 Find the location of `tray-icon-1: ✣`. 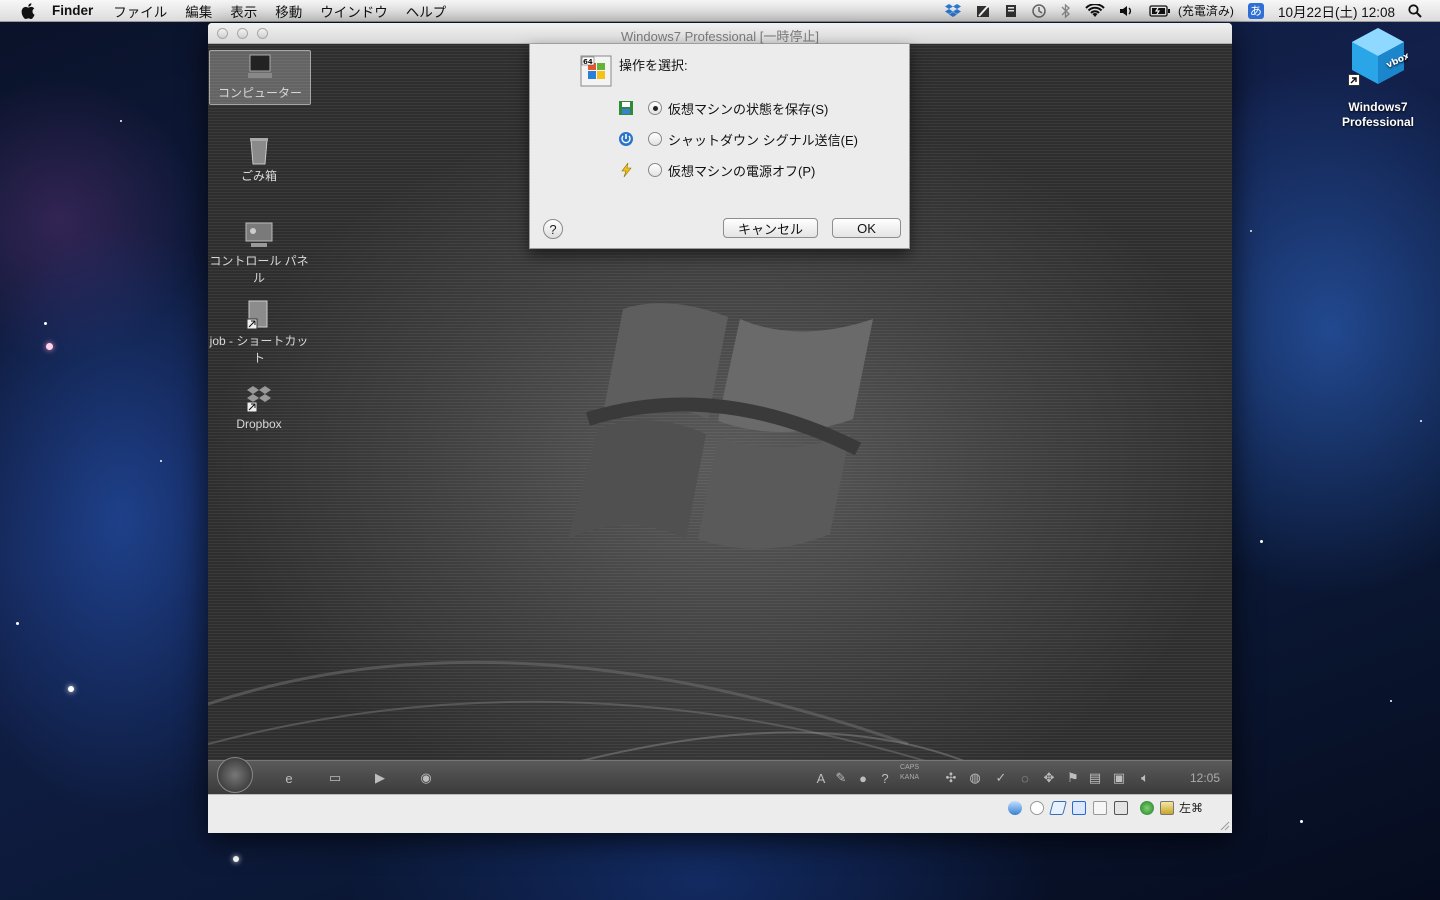

tray-icon-1: ✣ is located at coordinates (951, 778).